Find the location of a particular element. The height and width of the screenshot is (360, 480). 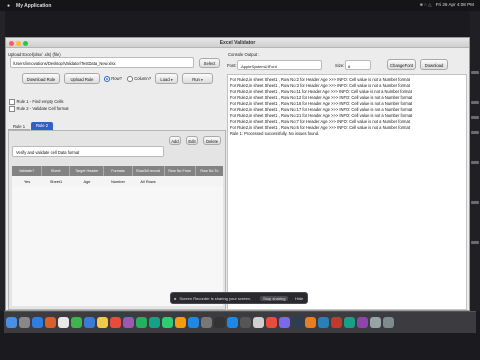

numbers-icon is located at coordinates (167, 322).